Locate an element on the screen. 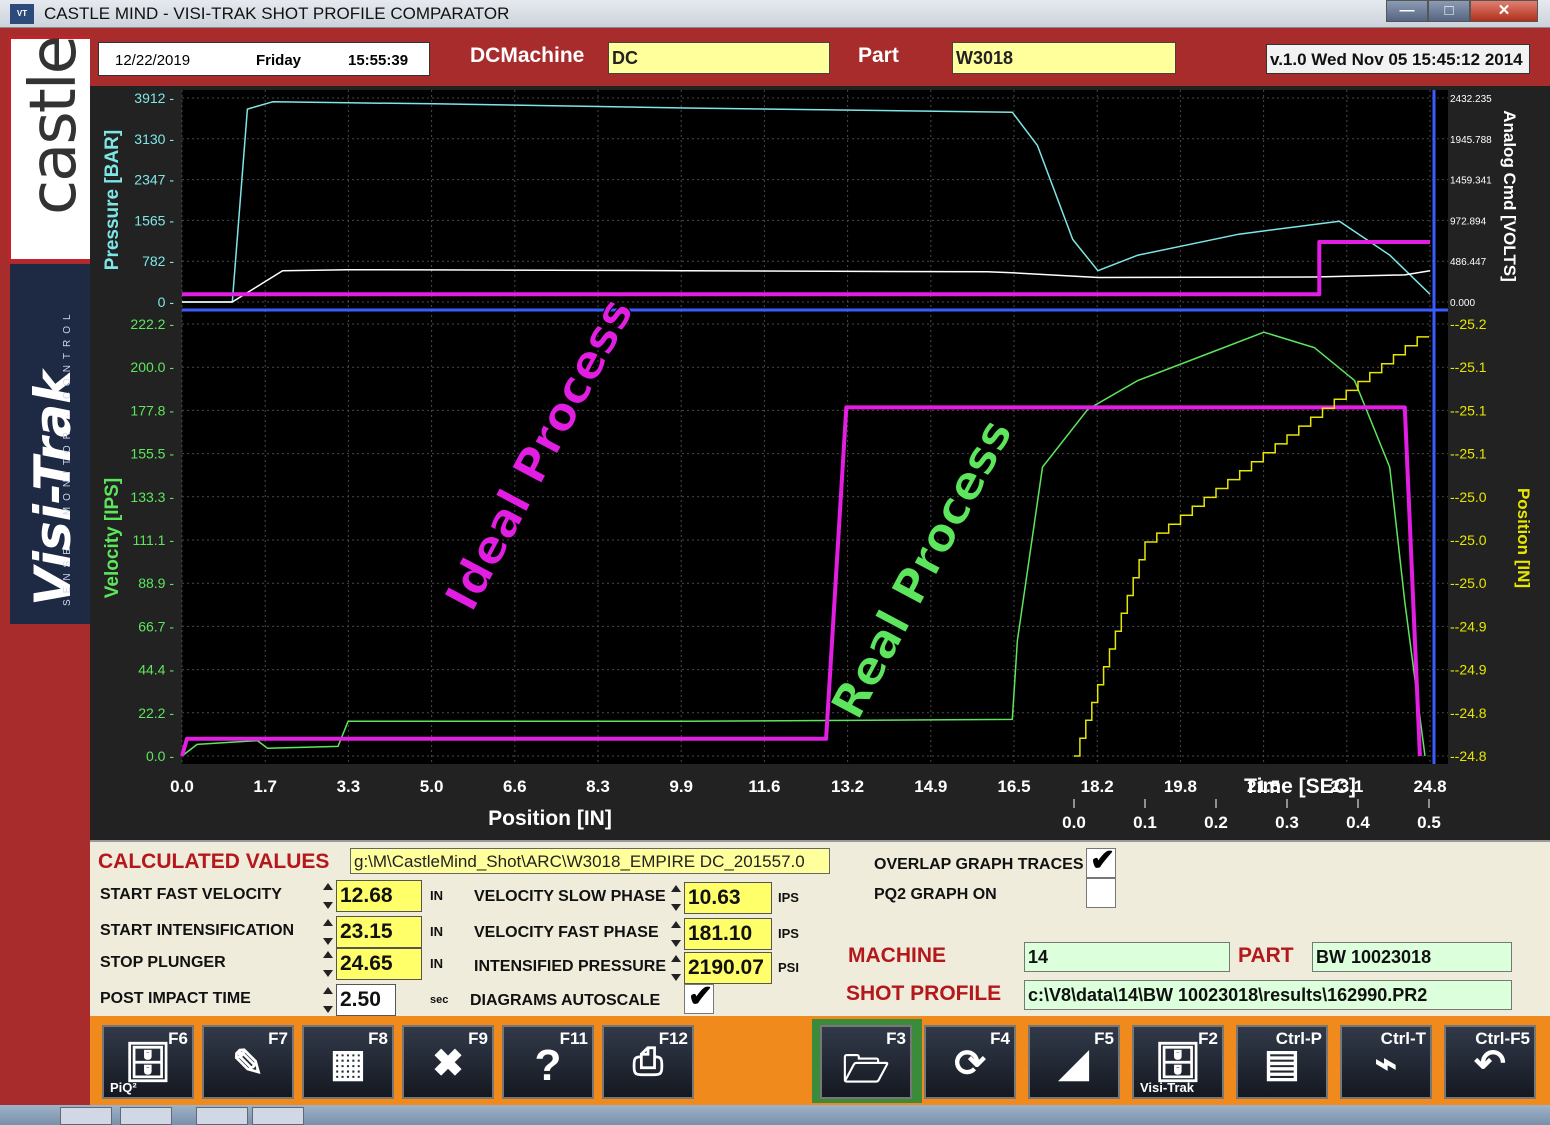 Image resolution: width=1550 pixels, height=1125 pixels. fkey-label: F9 is located at coordinates (478, 1038).